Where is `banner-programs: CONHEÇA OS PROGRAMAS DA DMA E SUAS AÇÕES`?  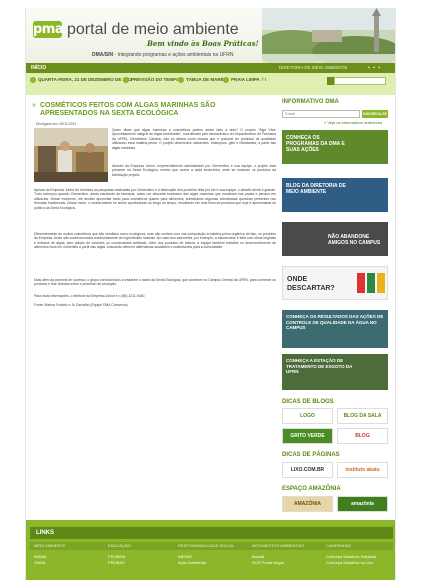
banner-programs: CONHEÇA OS PROGRAMAS DA DMA E SUAS AÇÕES is located at coordinates (335, 147).